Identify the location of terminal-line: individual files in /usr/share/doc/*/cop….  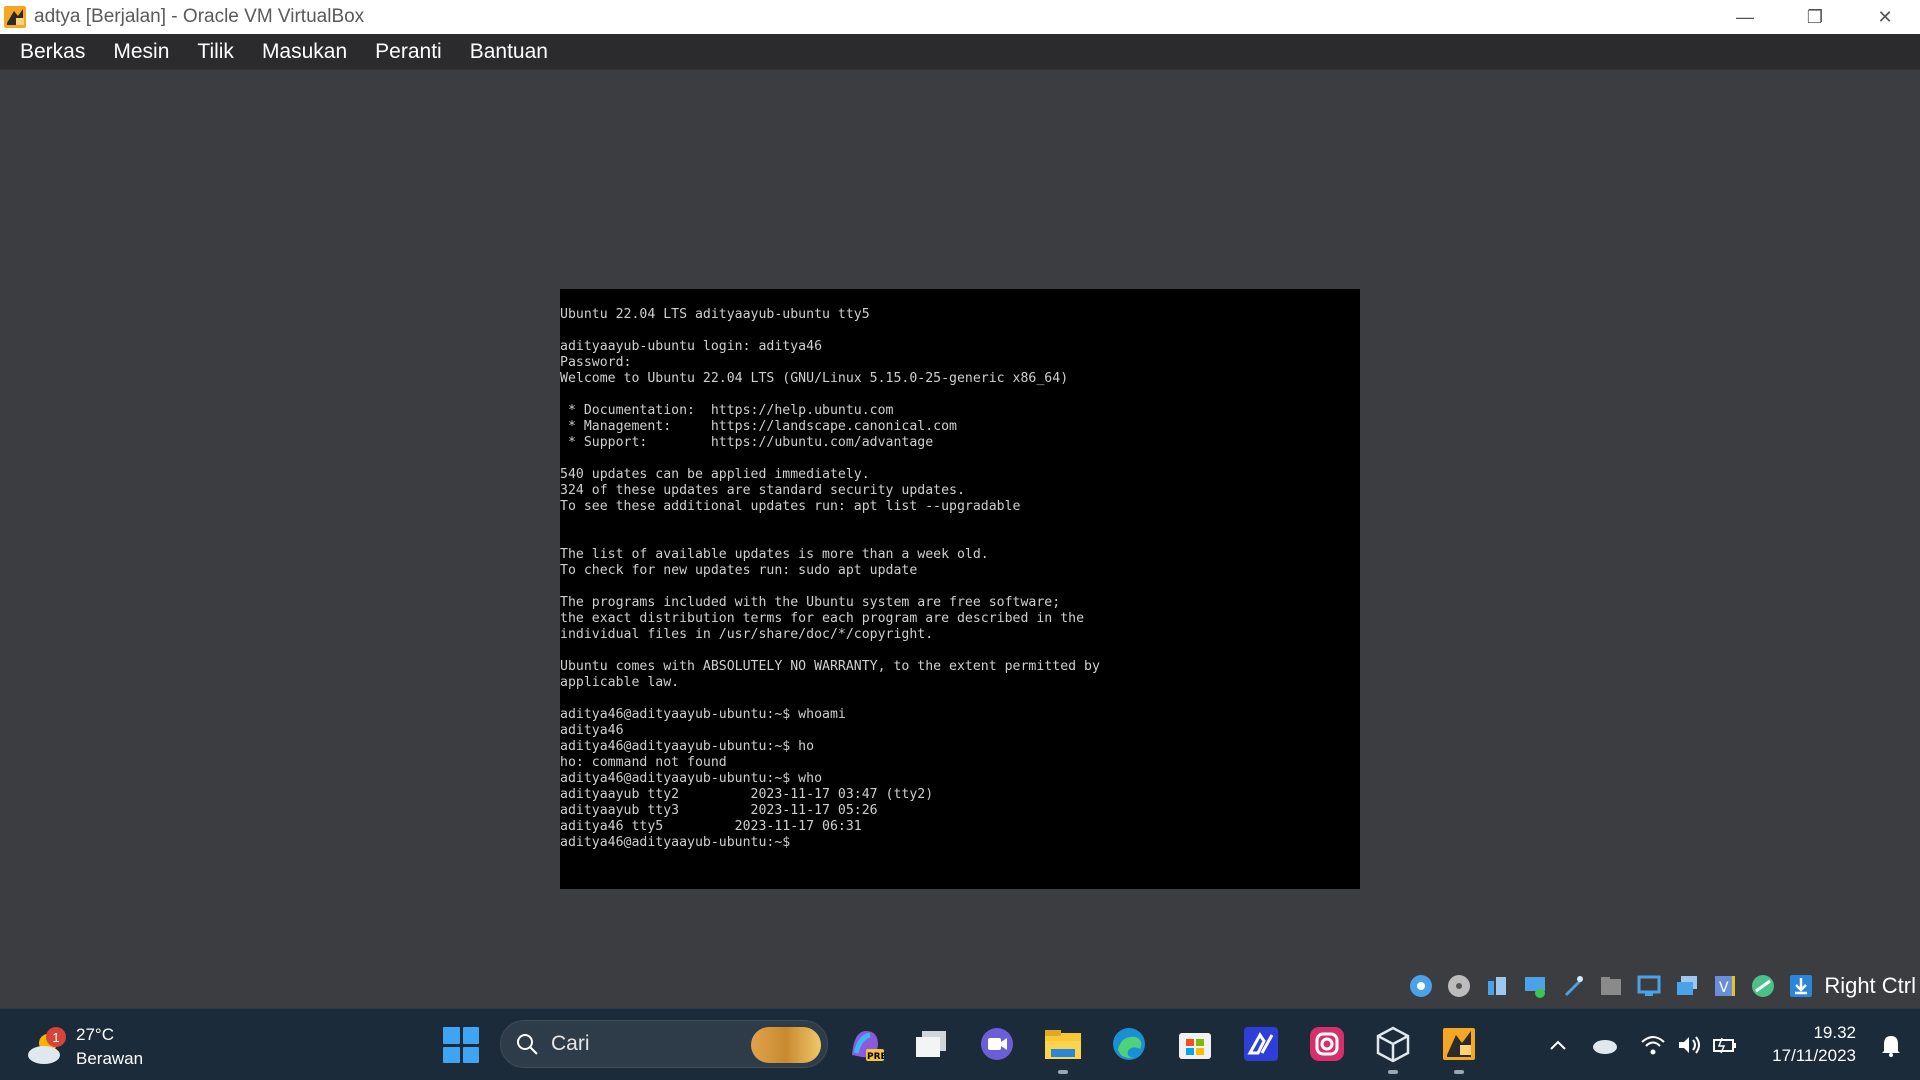
(747, 634).